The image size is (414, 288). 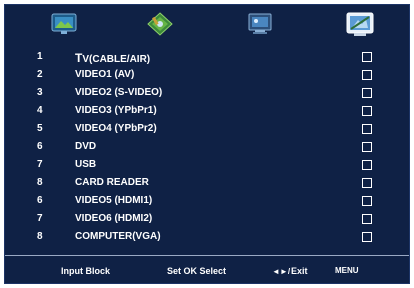 What do you see at coordinates (114, 218) in the screenshot?
I see `row-label: VIDEO6 (HDMI2)` at bounding box center [114, 218].